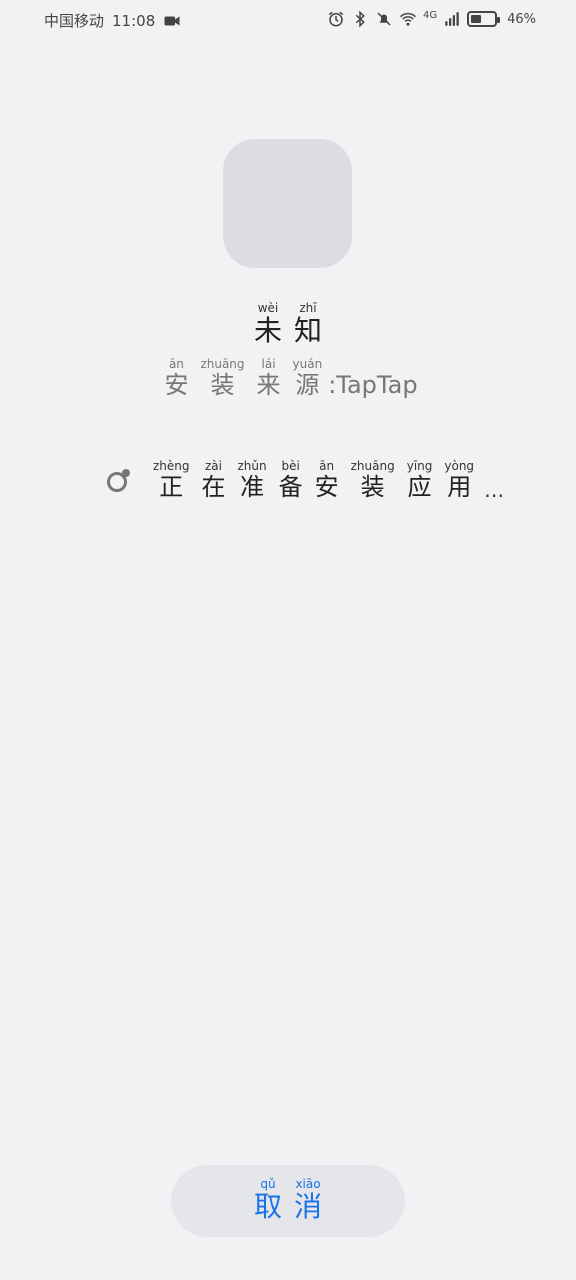 The height and width of the screenshot is (1280, 576). I want to click on progress-text: 正zhèng 在zài 准zhǔn 备bèi 安ān 装zhuāng 应yīng 用yòng, so click(313, 480).